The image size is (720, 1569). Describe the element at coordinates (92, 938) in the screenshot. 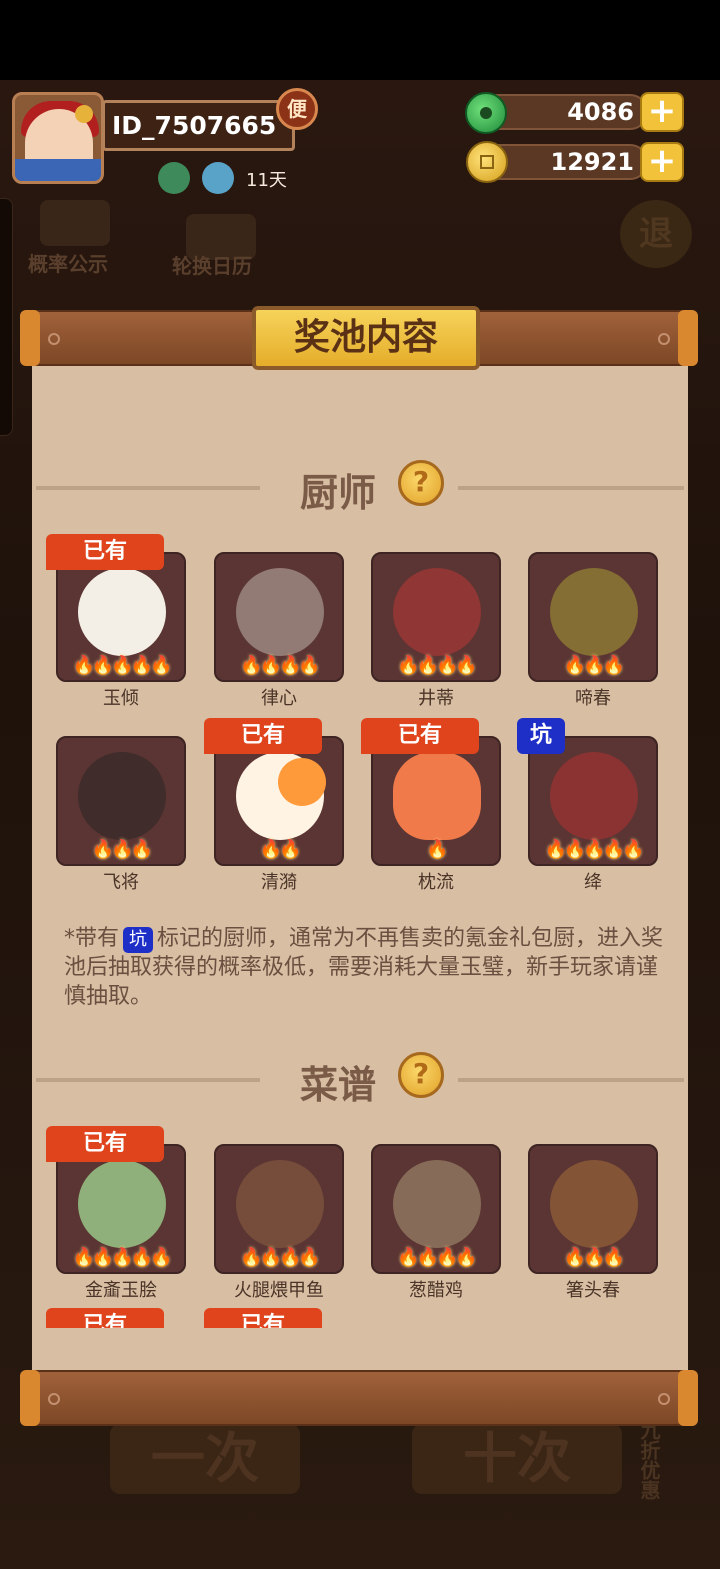

I see `note-prefix: *带有` at that location.